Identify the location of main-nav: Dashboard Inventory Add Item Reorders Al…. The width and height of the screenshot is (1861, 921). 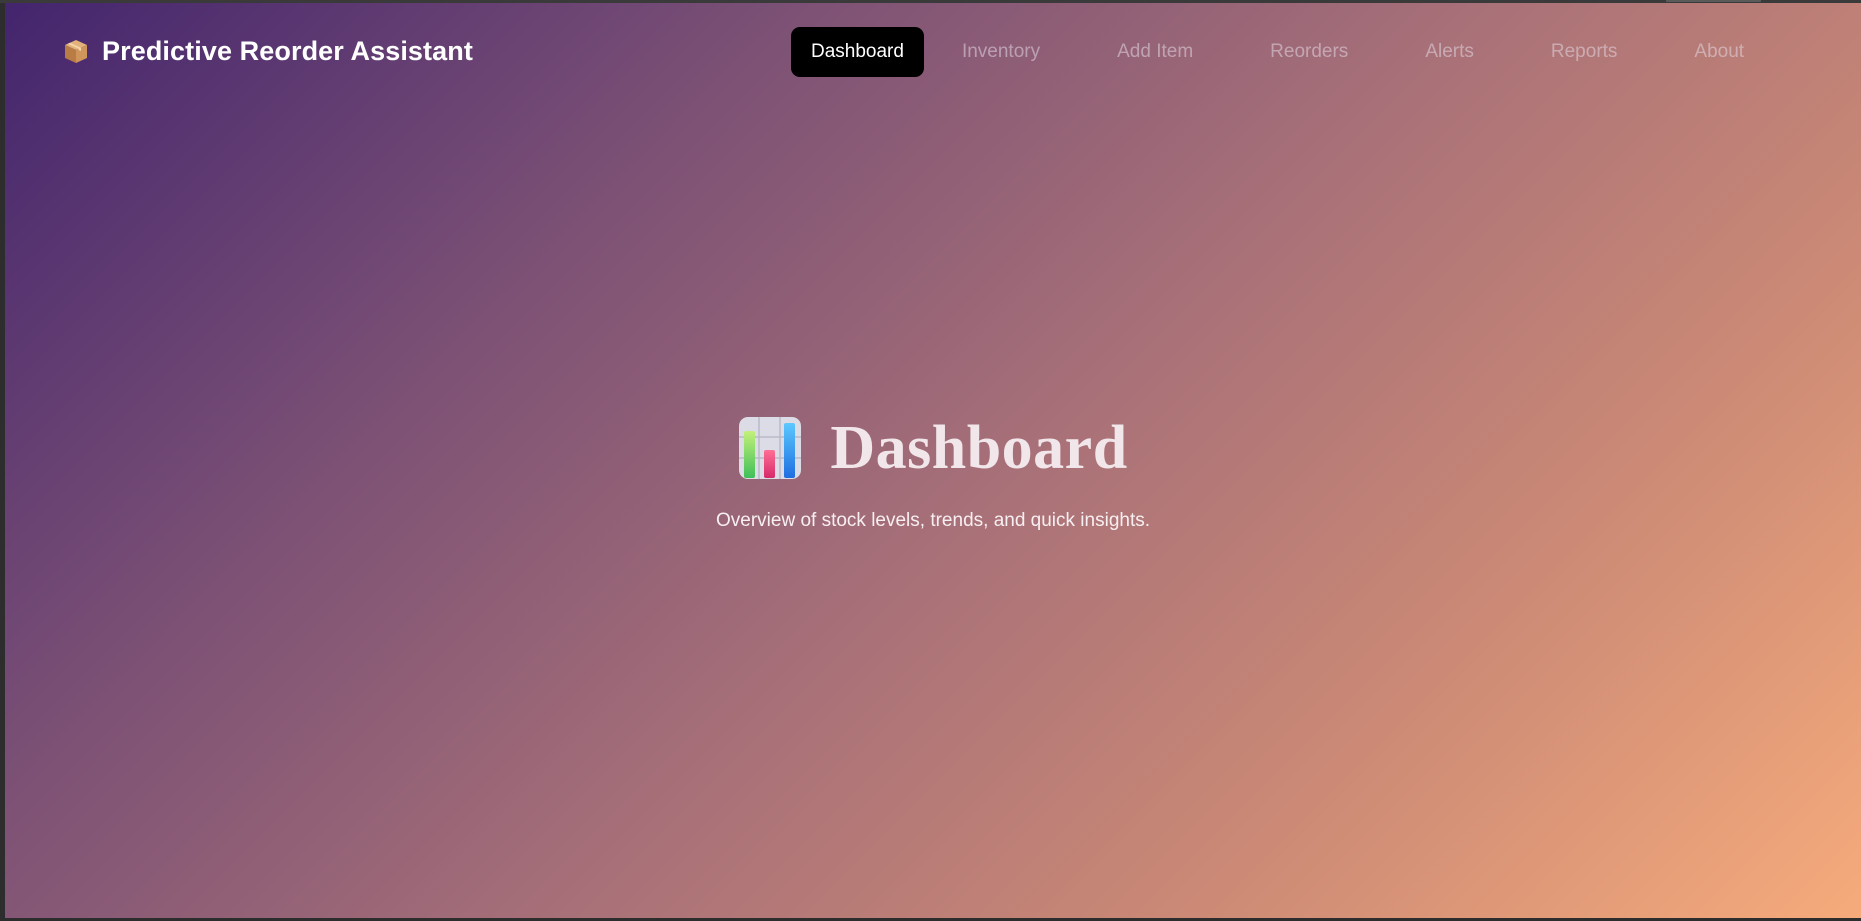
(1277, 52).